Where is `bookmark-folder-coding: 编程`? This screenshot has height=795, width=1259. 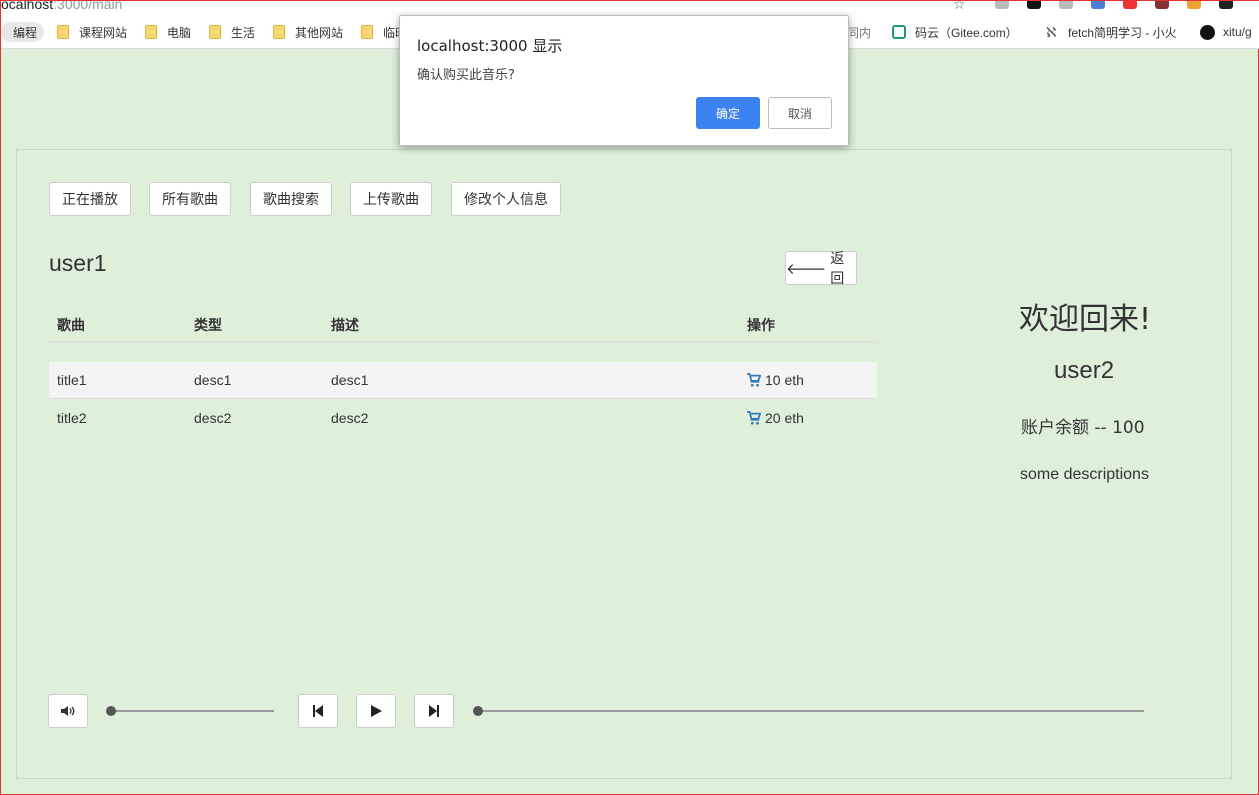 bookmark-folder-coding: 编程 is located at coordinates (23, 32).